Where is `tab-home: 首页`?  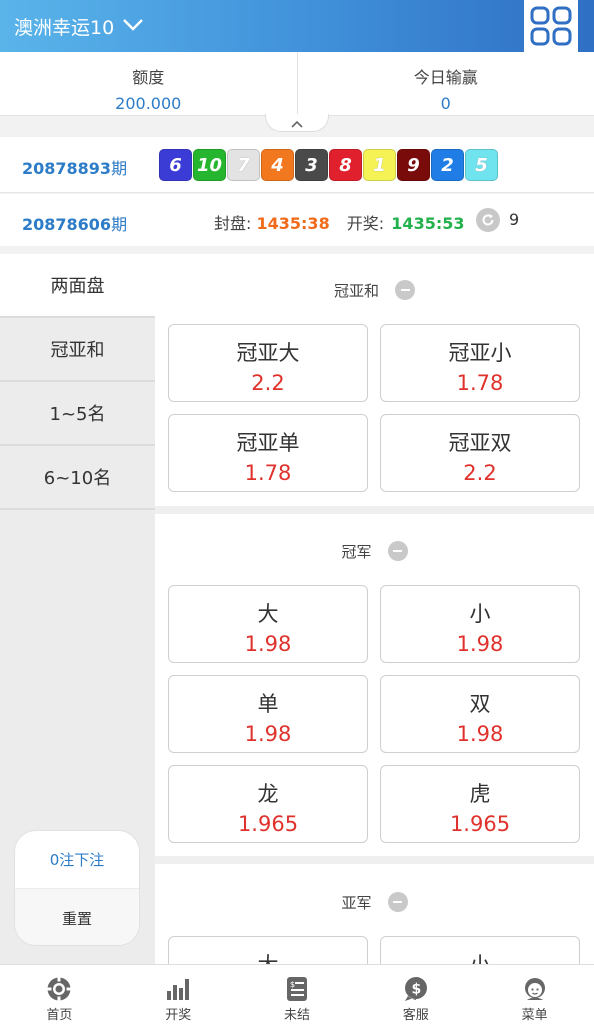
tab-home: 首页 is located at coordinates (59, 994).